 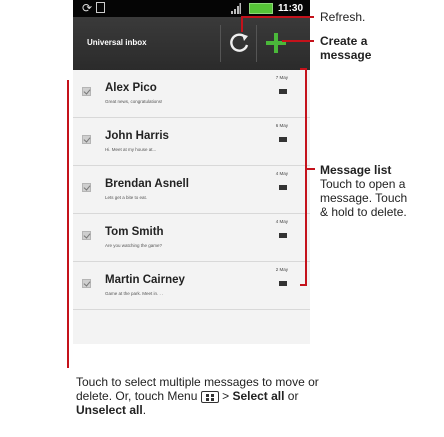 I want to click on message-date: 2 May, so click(x=281, y=269).